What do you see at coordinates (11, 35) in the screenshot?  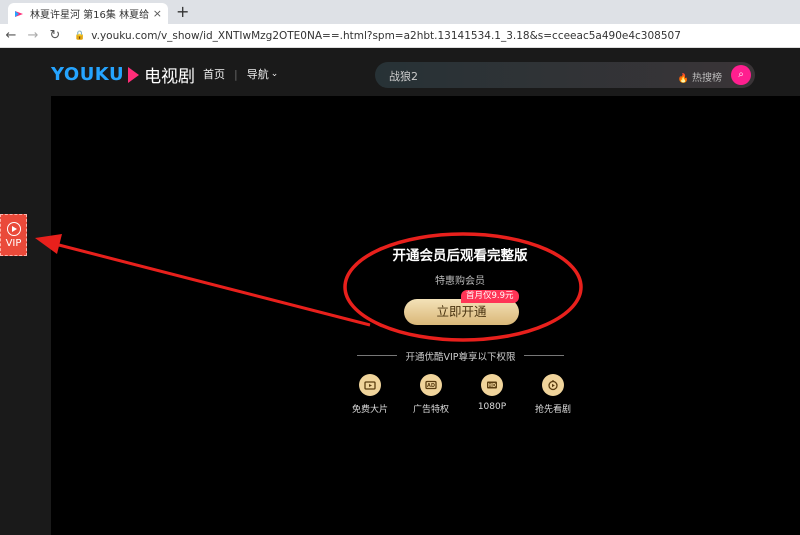 I see `back-icon: ←` at bounding box center [11, 35].